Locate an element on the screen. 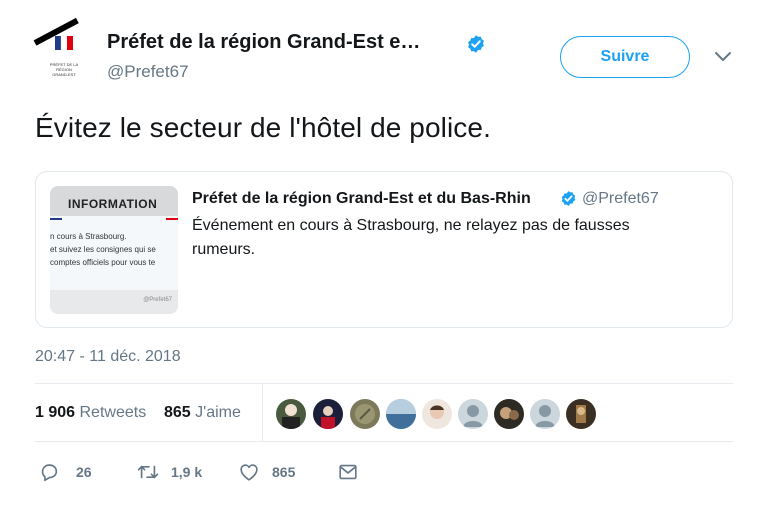 The height and width of the screenshot is (510, 768). image-footer: @Prefet67 is located at coordinates (157, 300).